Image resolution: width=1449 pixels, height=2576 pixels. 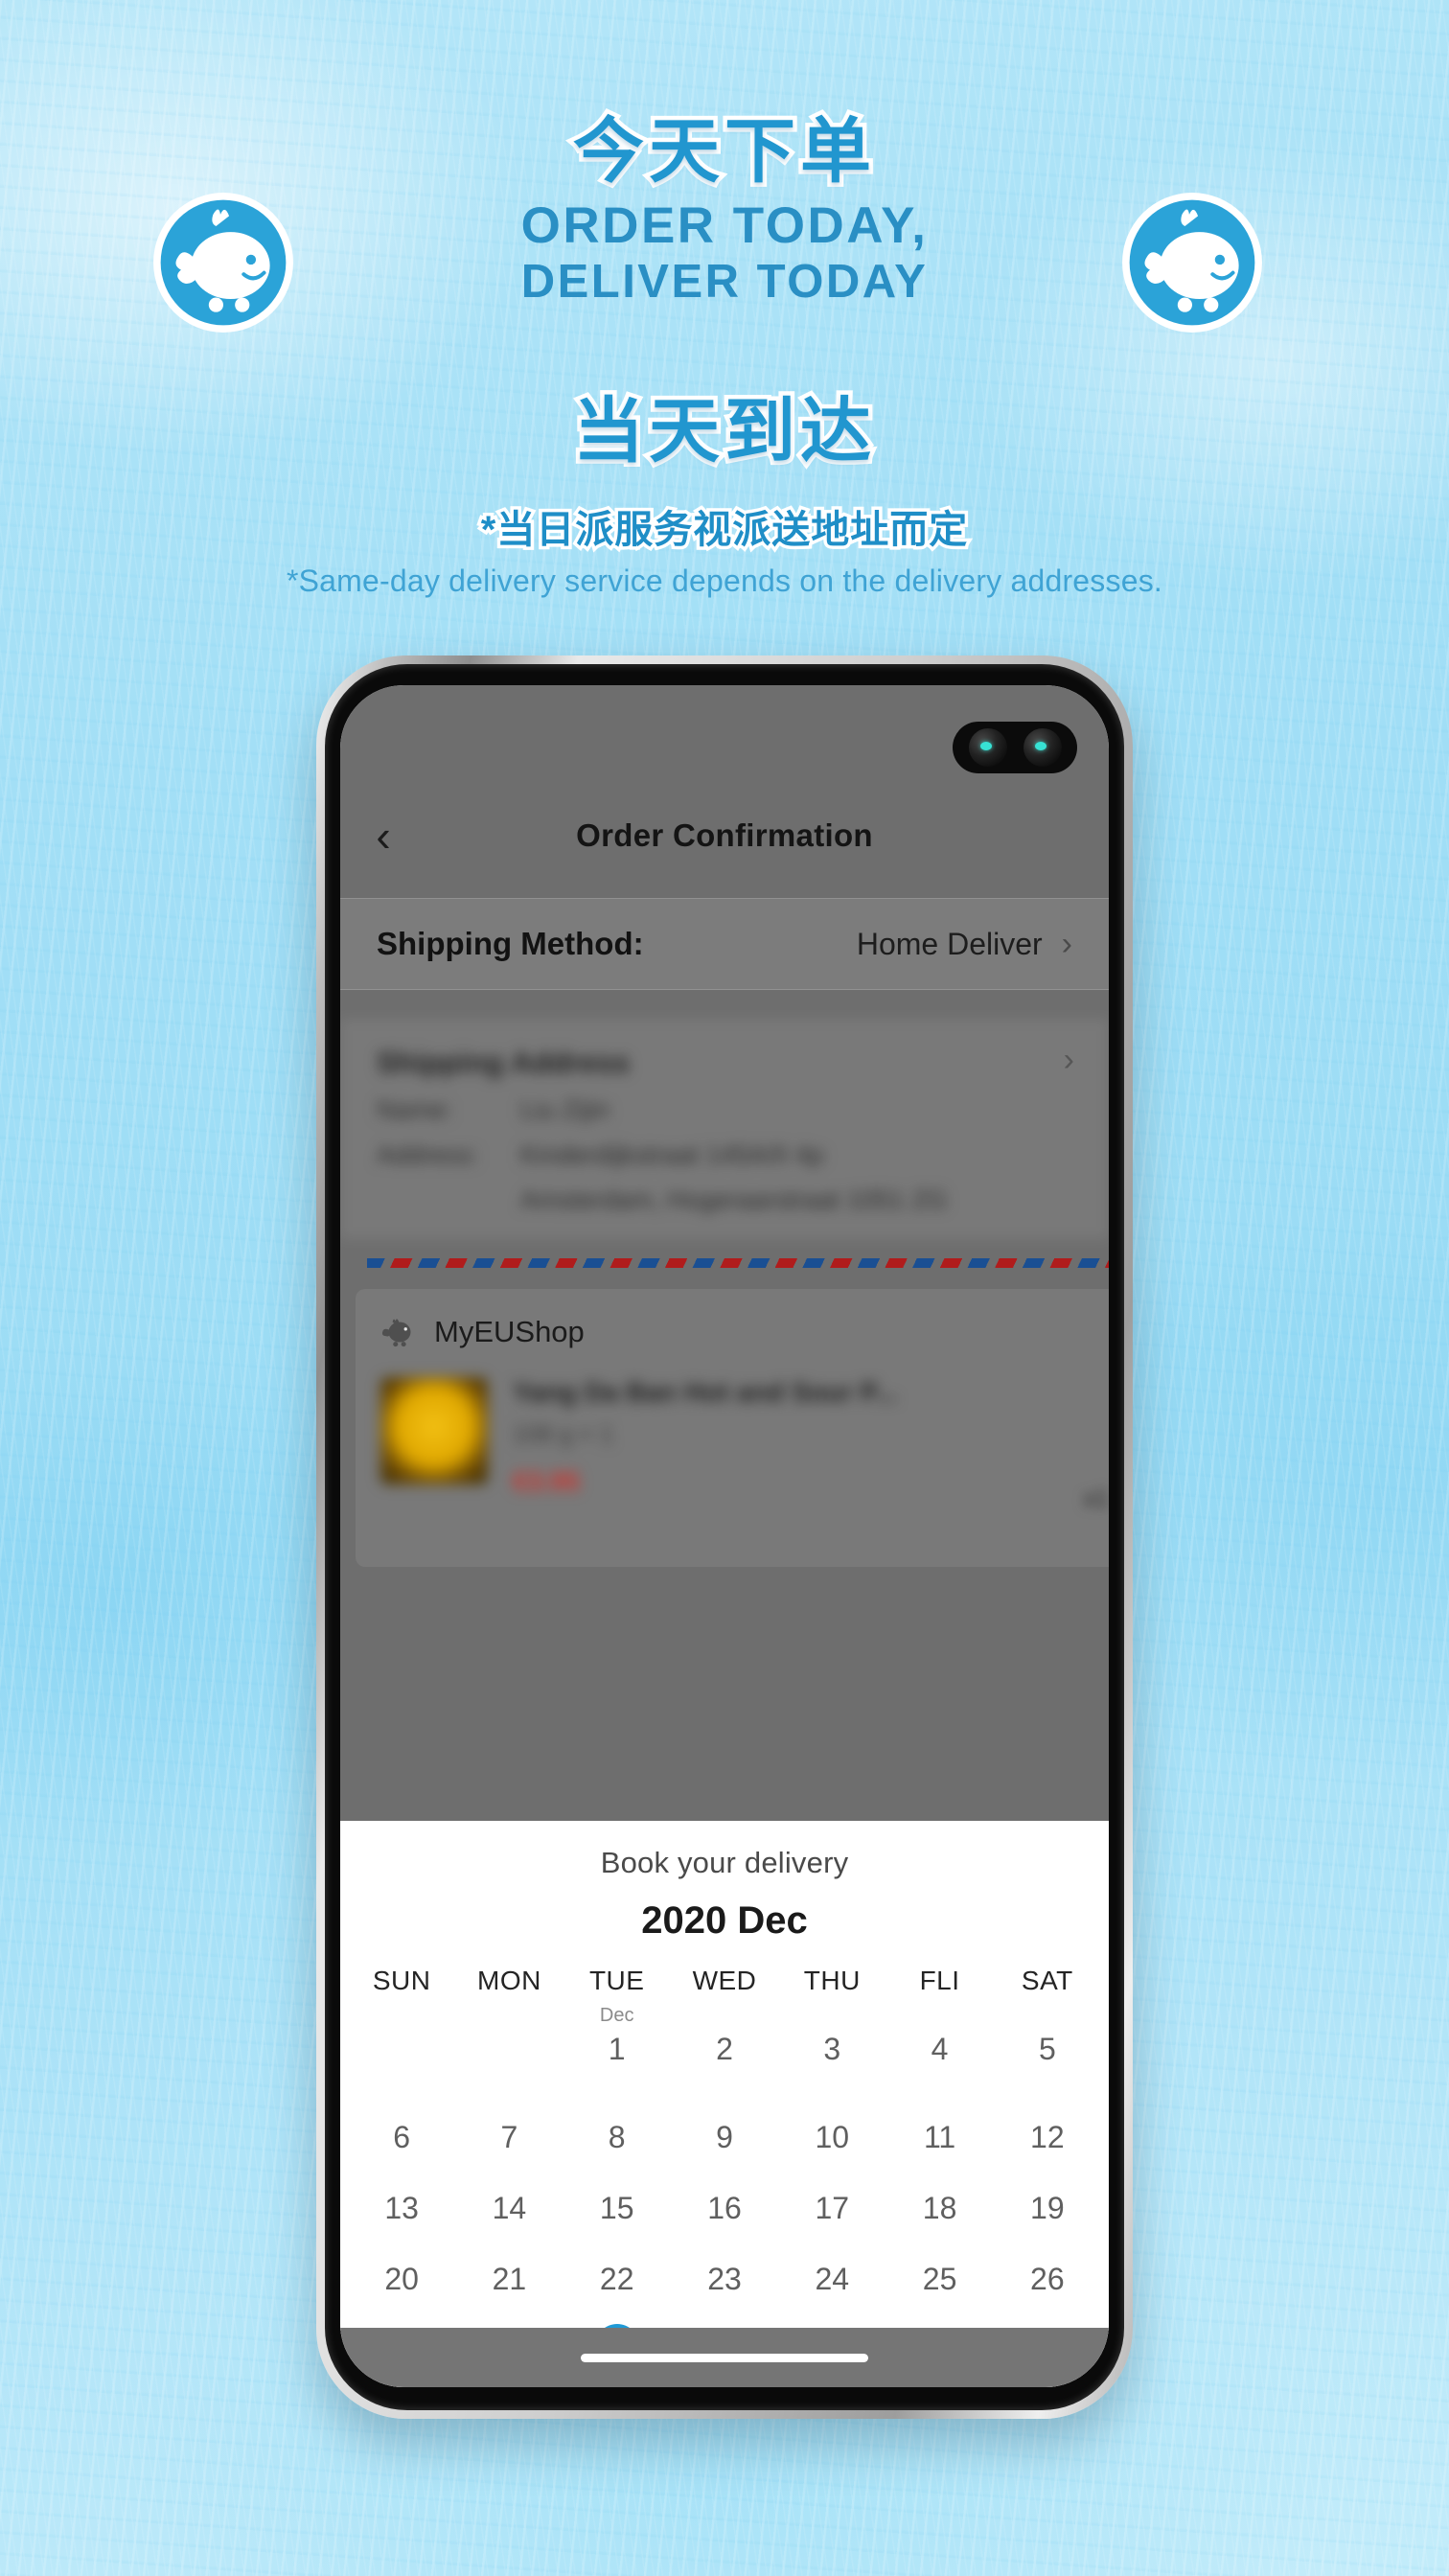 I want to click on calendar-day-11: 11, so click(x=939, y=2125).